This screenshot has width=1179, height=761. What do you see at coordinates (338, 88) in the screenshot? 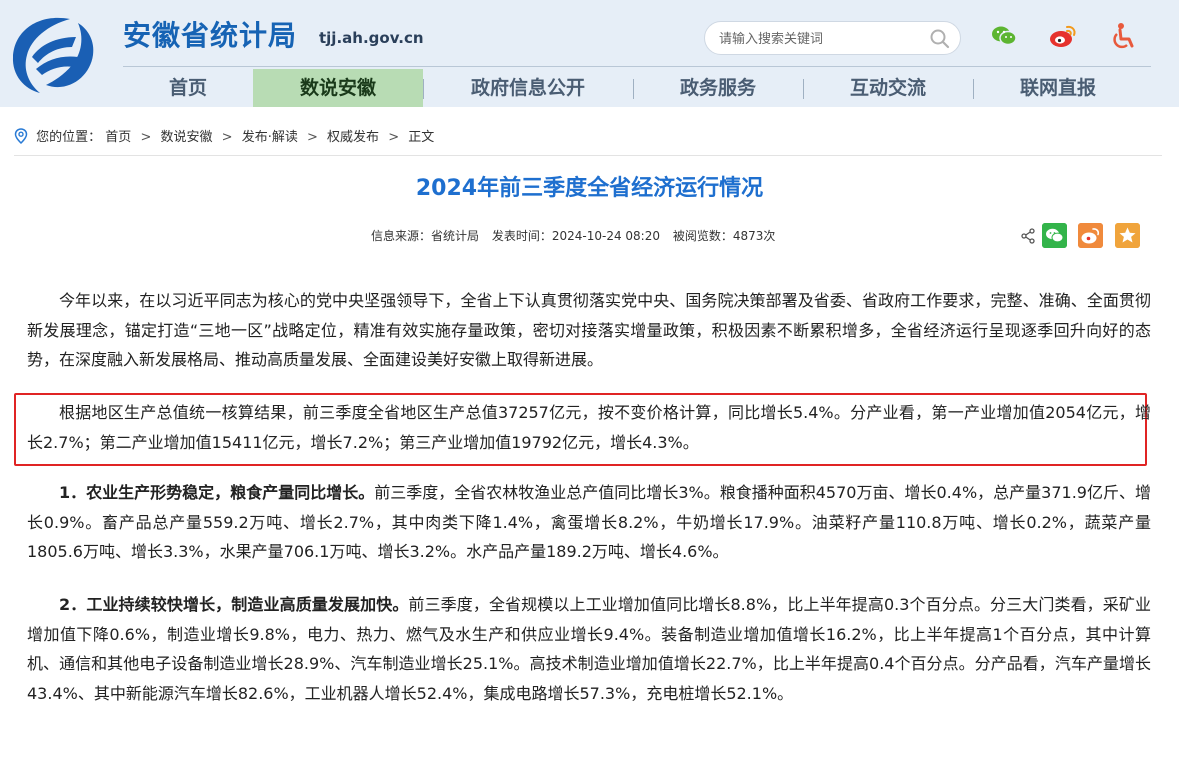
I see `nav-item-data-anhui: 数说安徽` at bounding box center [338, 88].